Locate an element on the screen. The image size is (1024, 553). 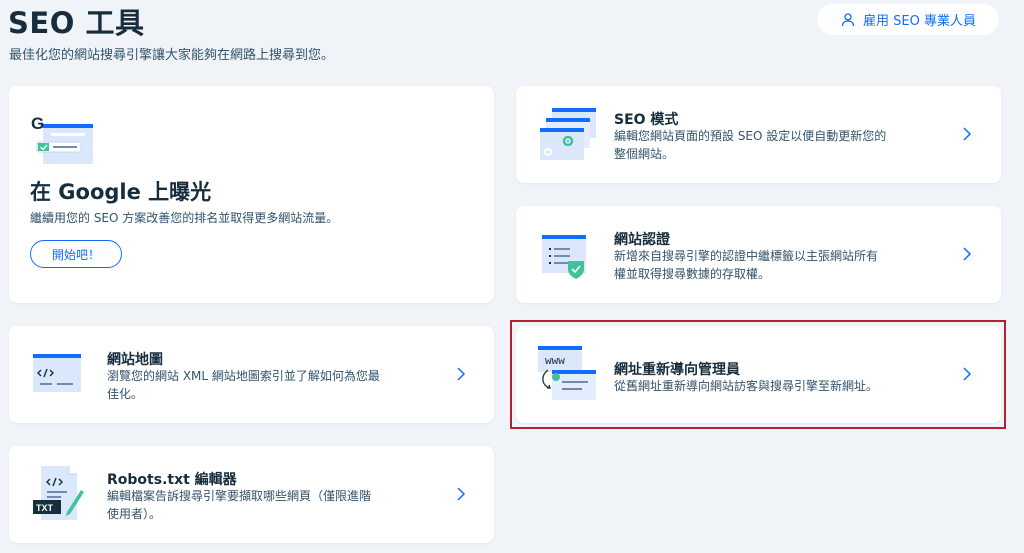
person-icon is located at coordinates (848, 19).